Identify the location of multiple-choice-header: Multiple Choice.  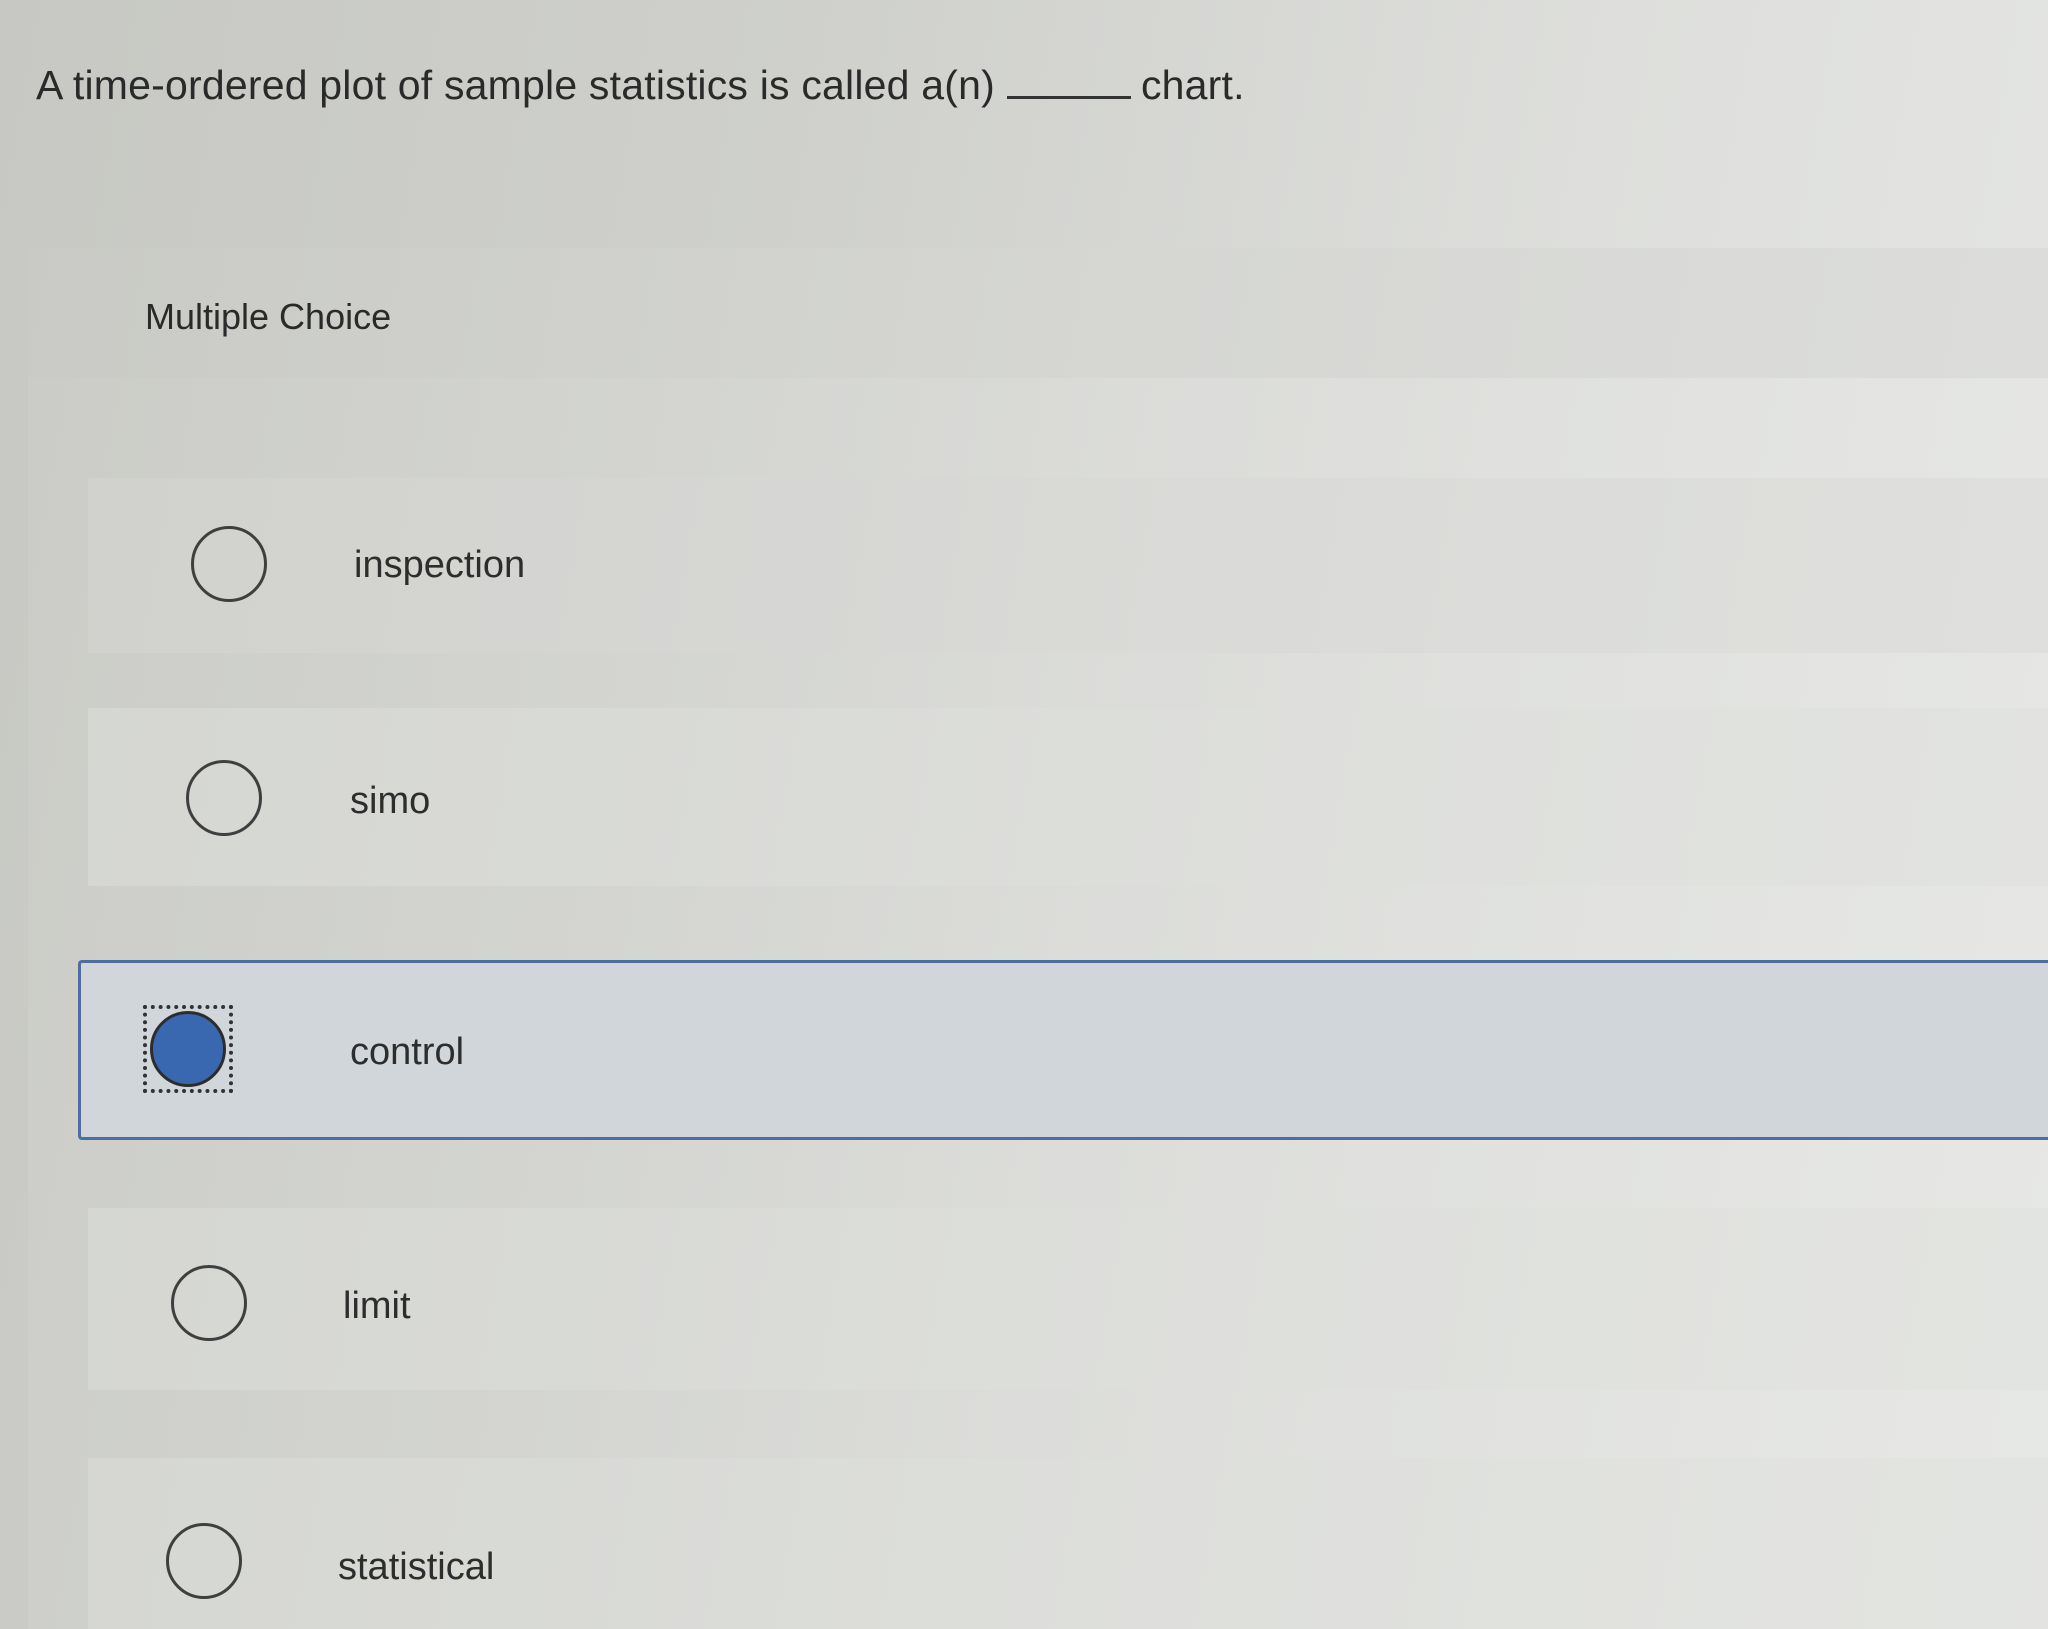
(1038, 313).